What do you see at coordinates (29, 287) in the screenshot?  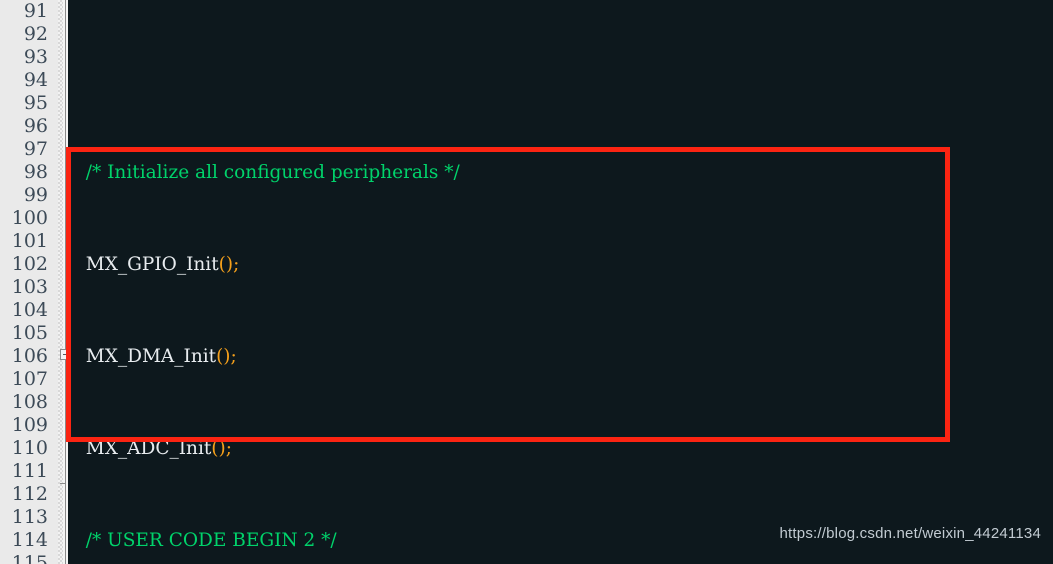 I see `line-number: 103` at bounding box center [29, 287].